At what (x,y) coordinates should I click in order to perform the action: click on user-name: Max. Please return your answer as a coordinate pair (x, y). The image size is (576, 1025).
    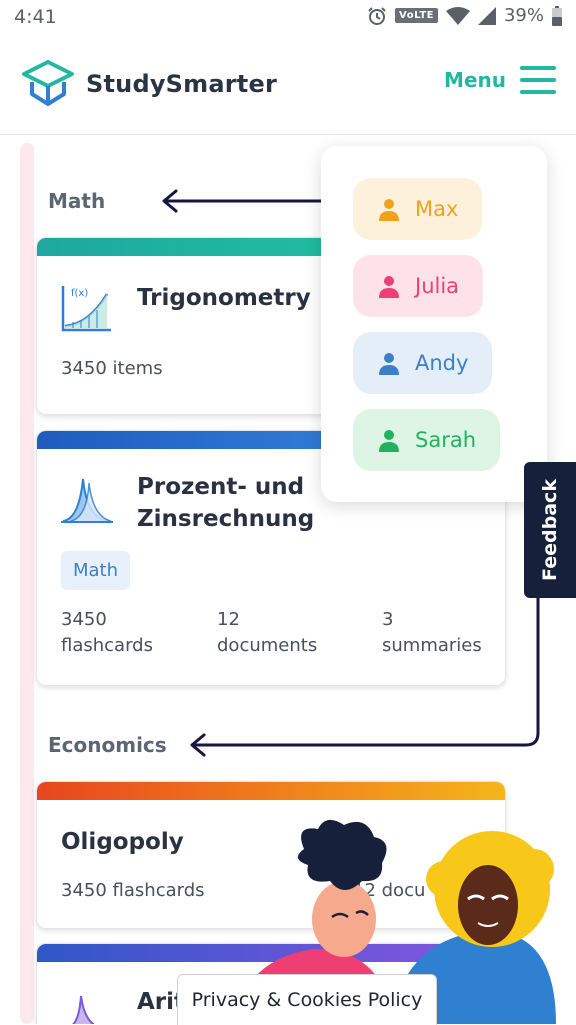
    Looking at the image, I should click on (437, 209).